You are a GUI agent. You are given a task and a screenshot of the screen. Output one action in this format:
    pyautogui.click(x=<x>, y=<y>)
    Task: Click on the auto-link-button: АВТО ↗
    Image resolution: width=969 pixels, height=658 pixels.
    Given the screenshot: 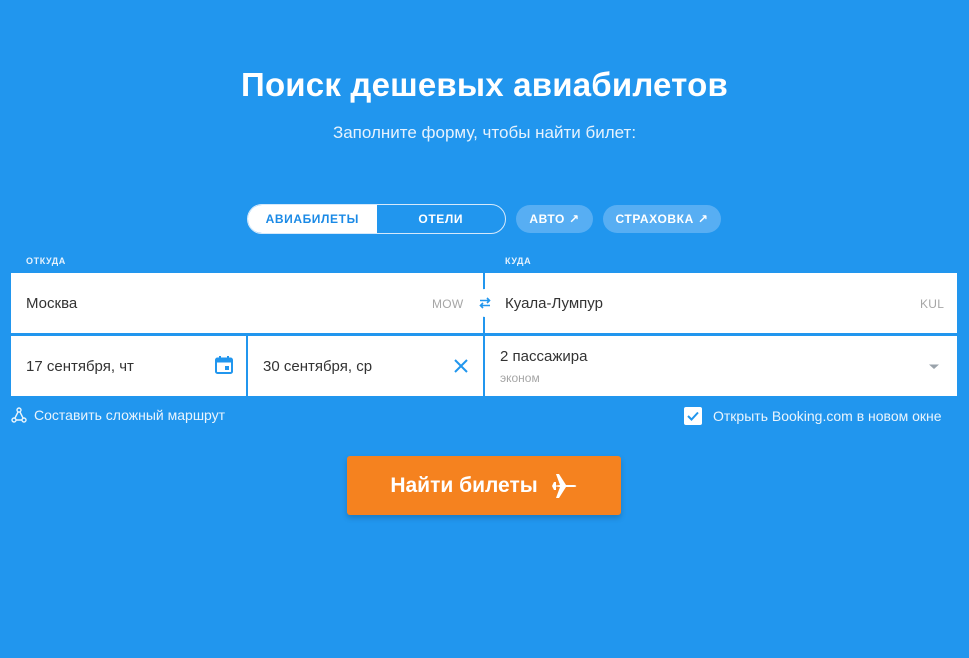 What is the action you would take?
    pyautogui.click(x=554, y=219)
    